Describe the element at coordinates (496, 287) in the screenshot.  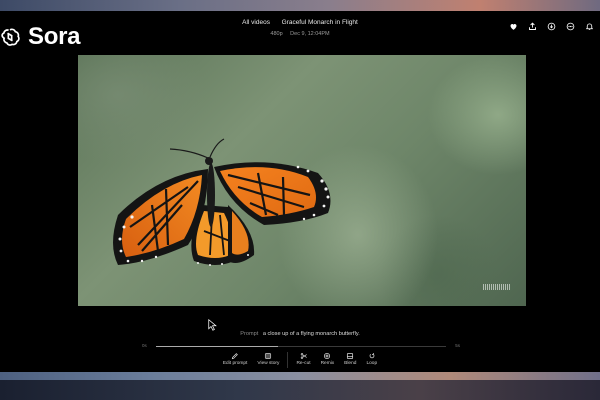
I see `sora-watermark` at that location.